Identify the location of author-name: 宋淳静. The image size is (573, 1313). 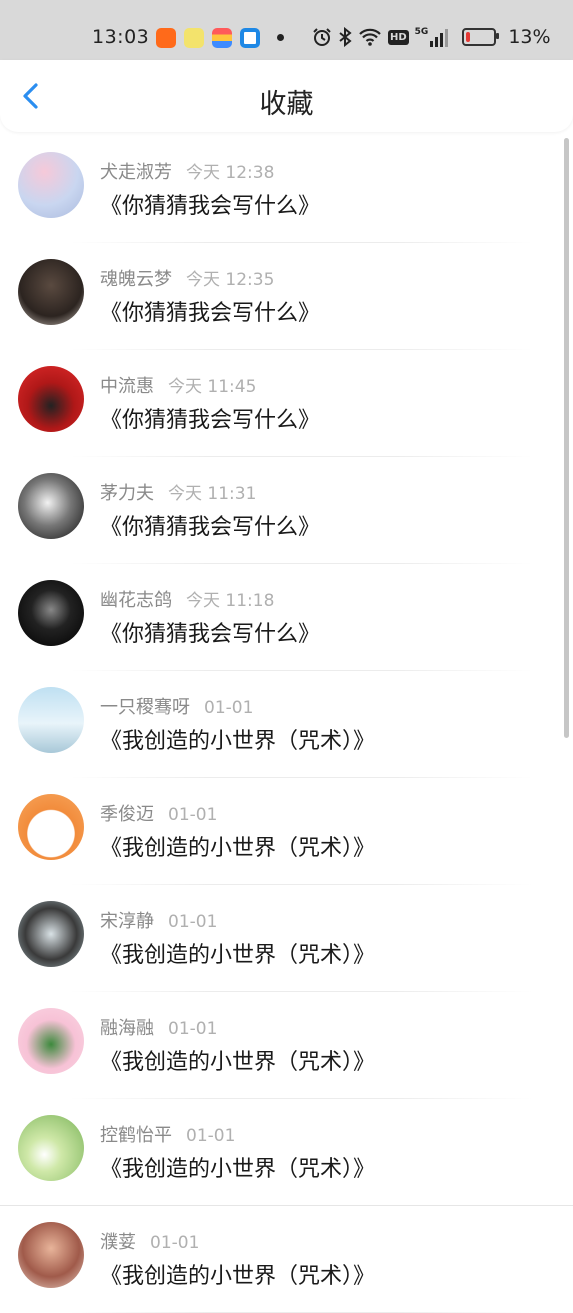
(127, 921).